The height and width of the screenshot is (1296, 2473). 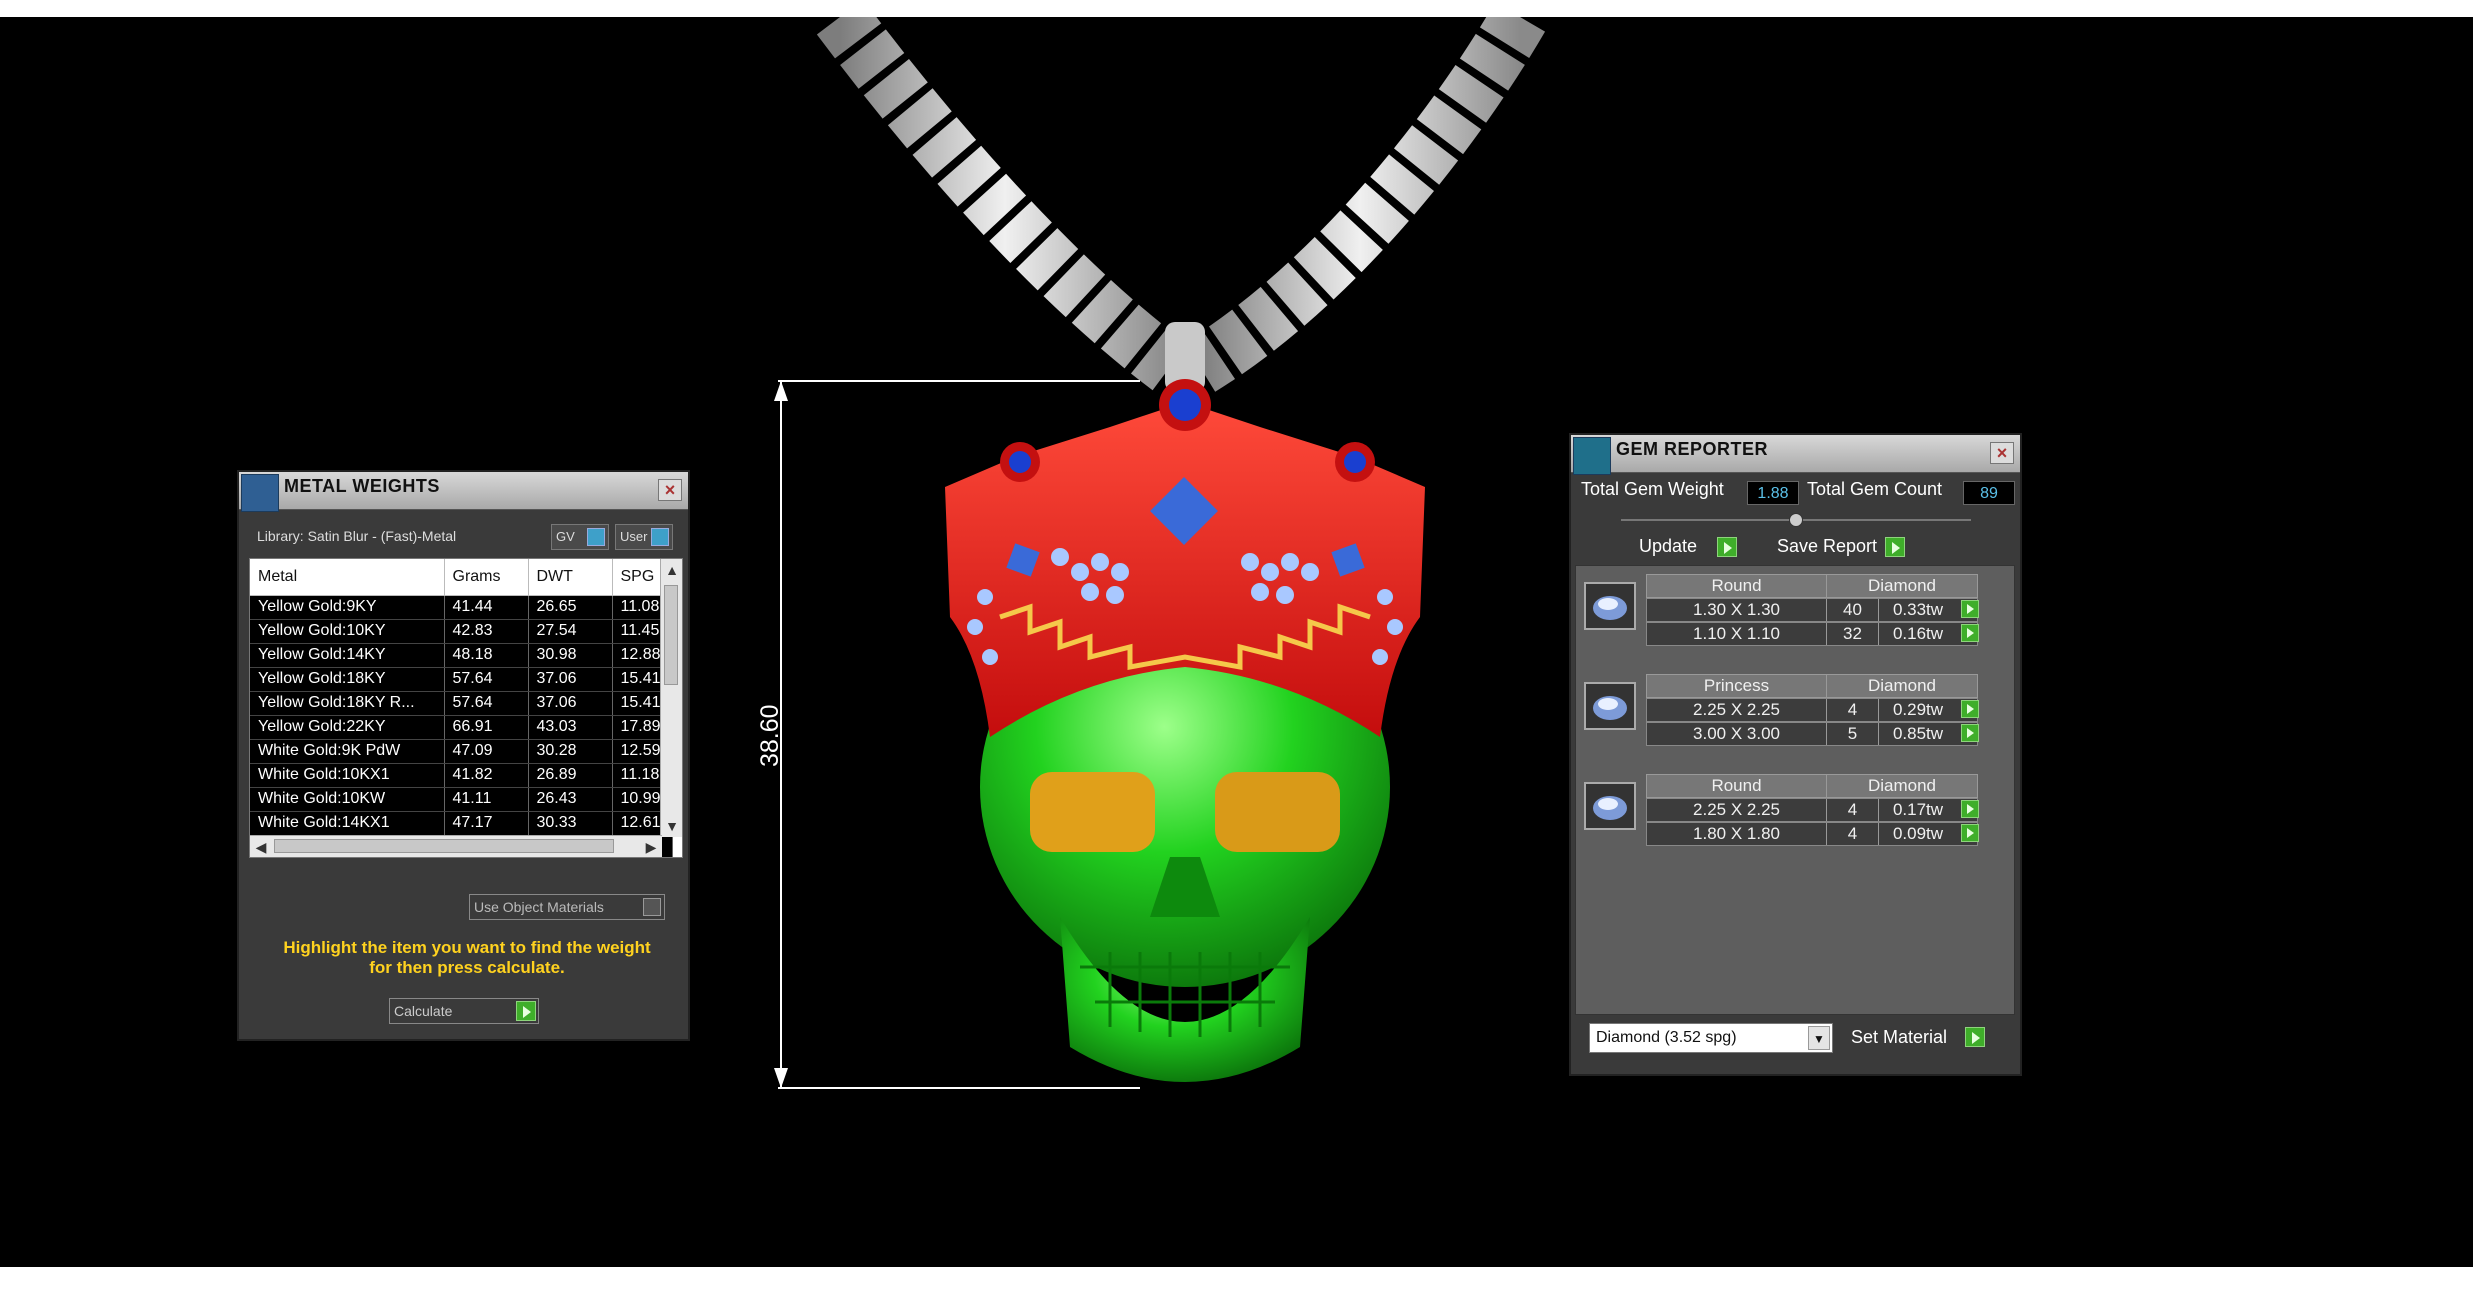 What do you see at coordinates (464, 1011) in the screenshot?
I see `calculate-button: Calculate` at bounding box center [464, 1011].